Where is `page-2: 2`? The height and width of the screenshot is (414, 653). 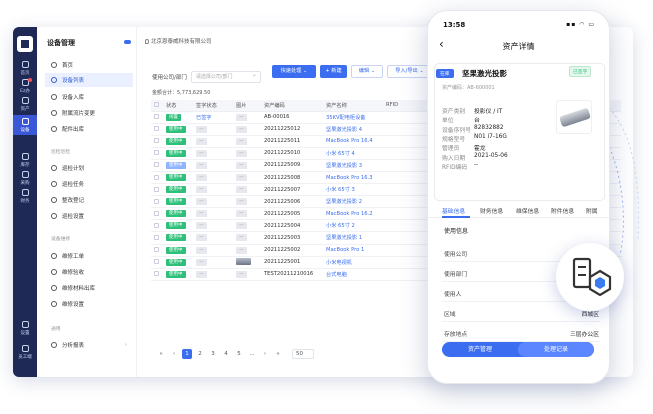
page-2: 2 is located at coordinates (200, 354).